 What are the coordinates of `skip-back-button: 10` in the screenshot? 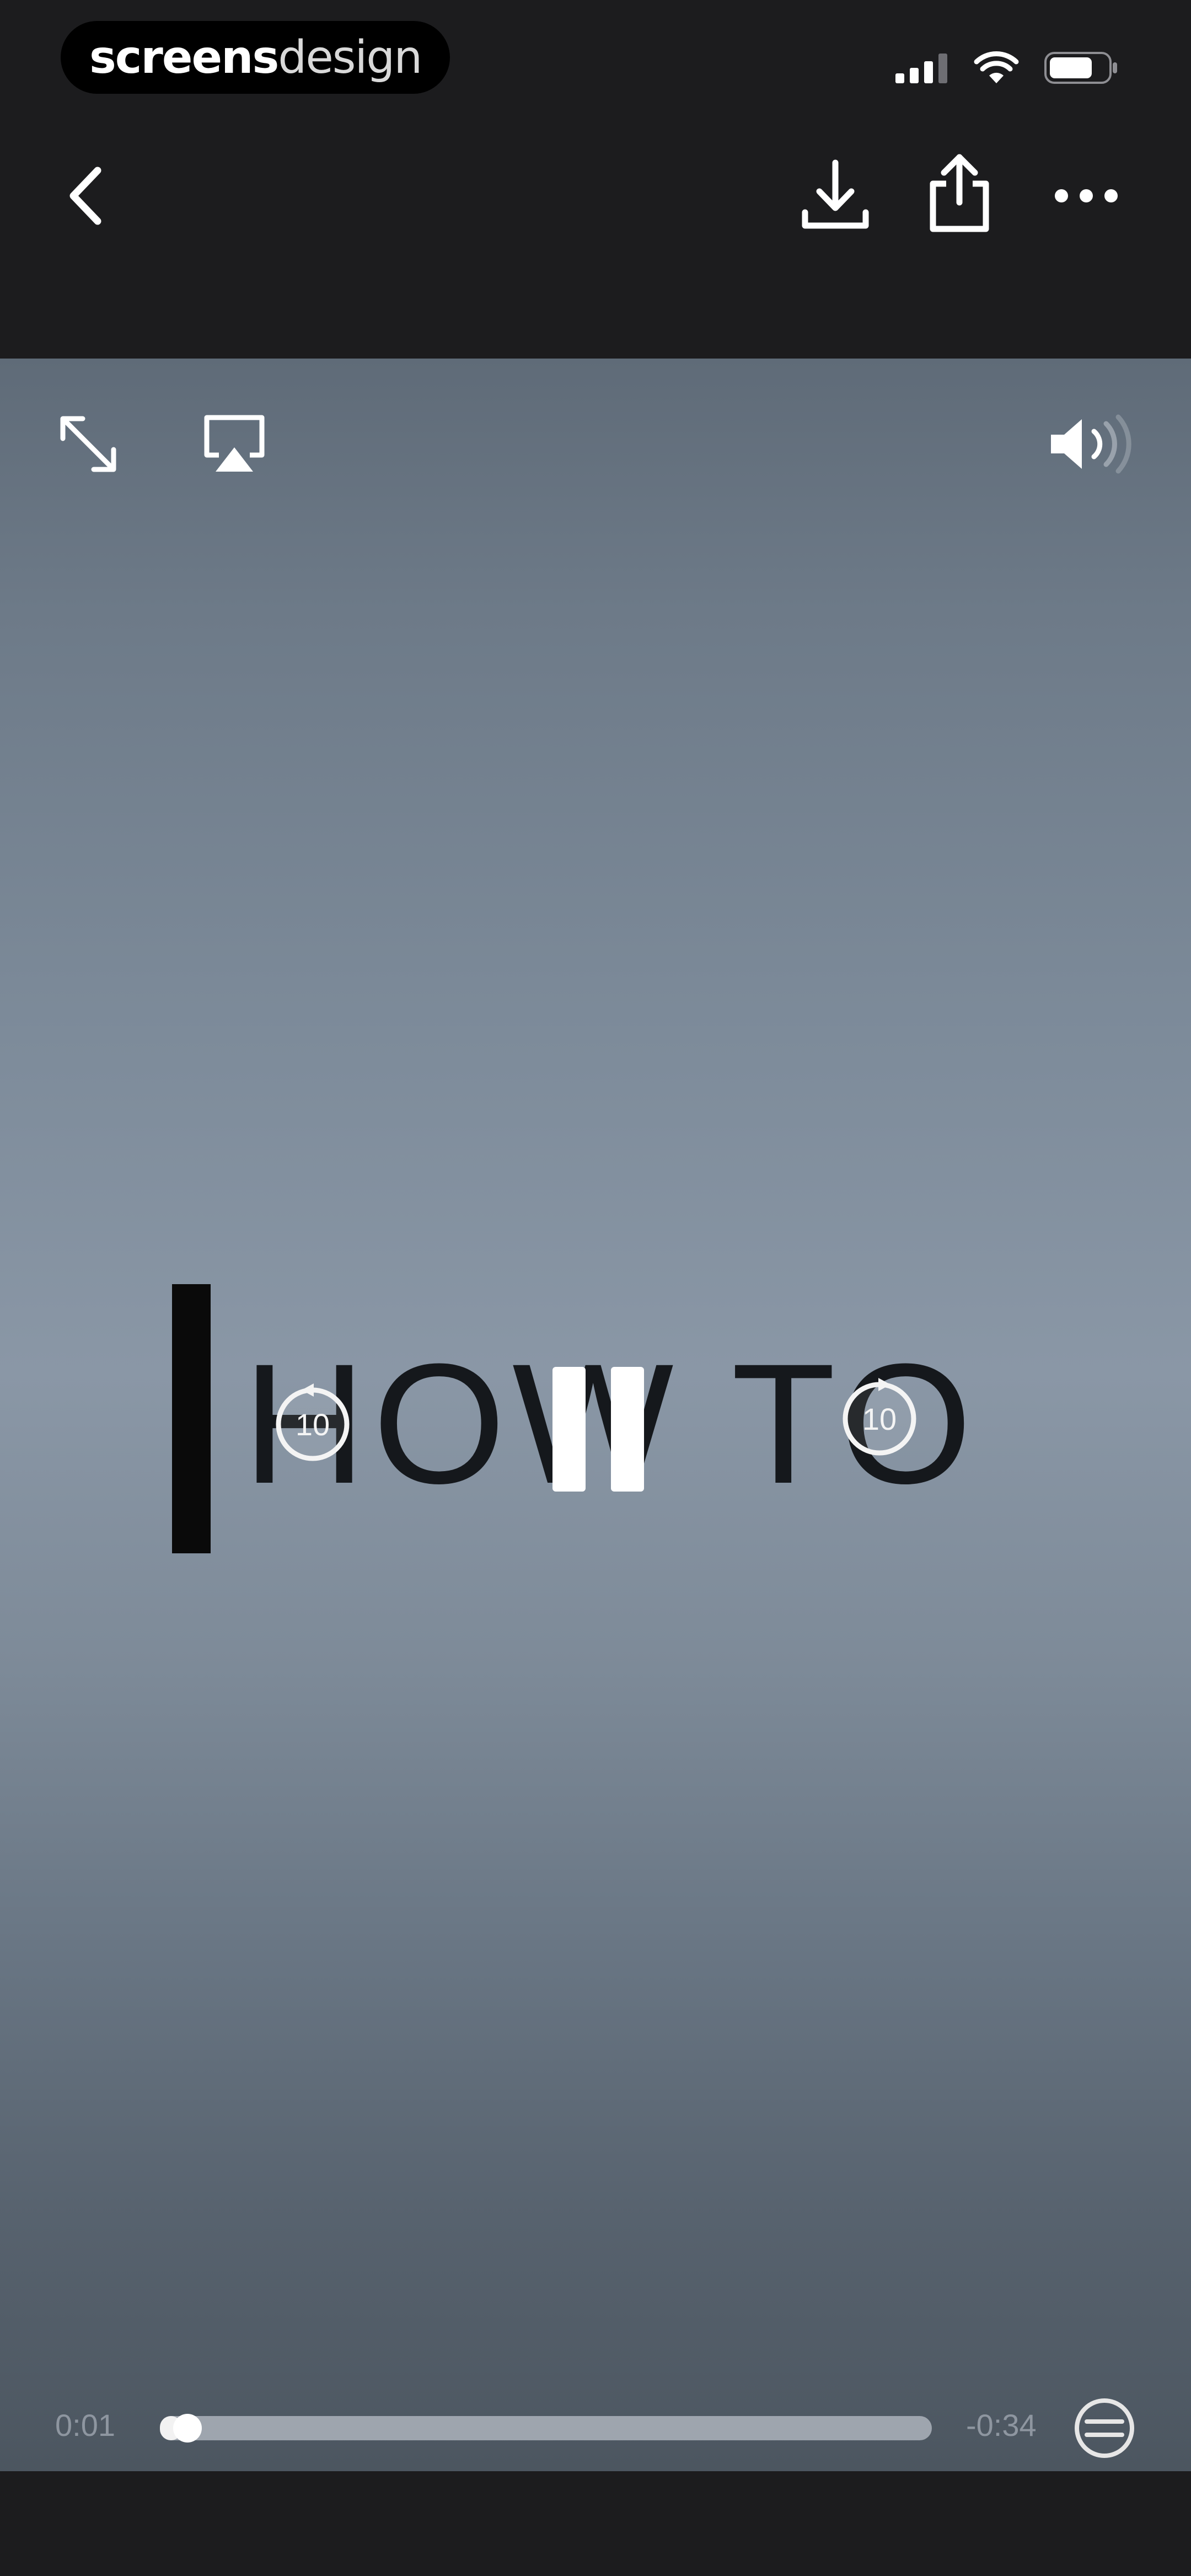 It's located at (313, 1422).